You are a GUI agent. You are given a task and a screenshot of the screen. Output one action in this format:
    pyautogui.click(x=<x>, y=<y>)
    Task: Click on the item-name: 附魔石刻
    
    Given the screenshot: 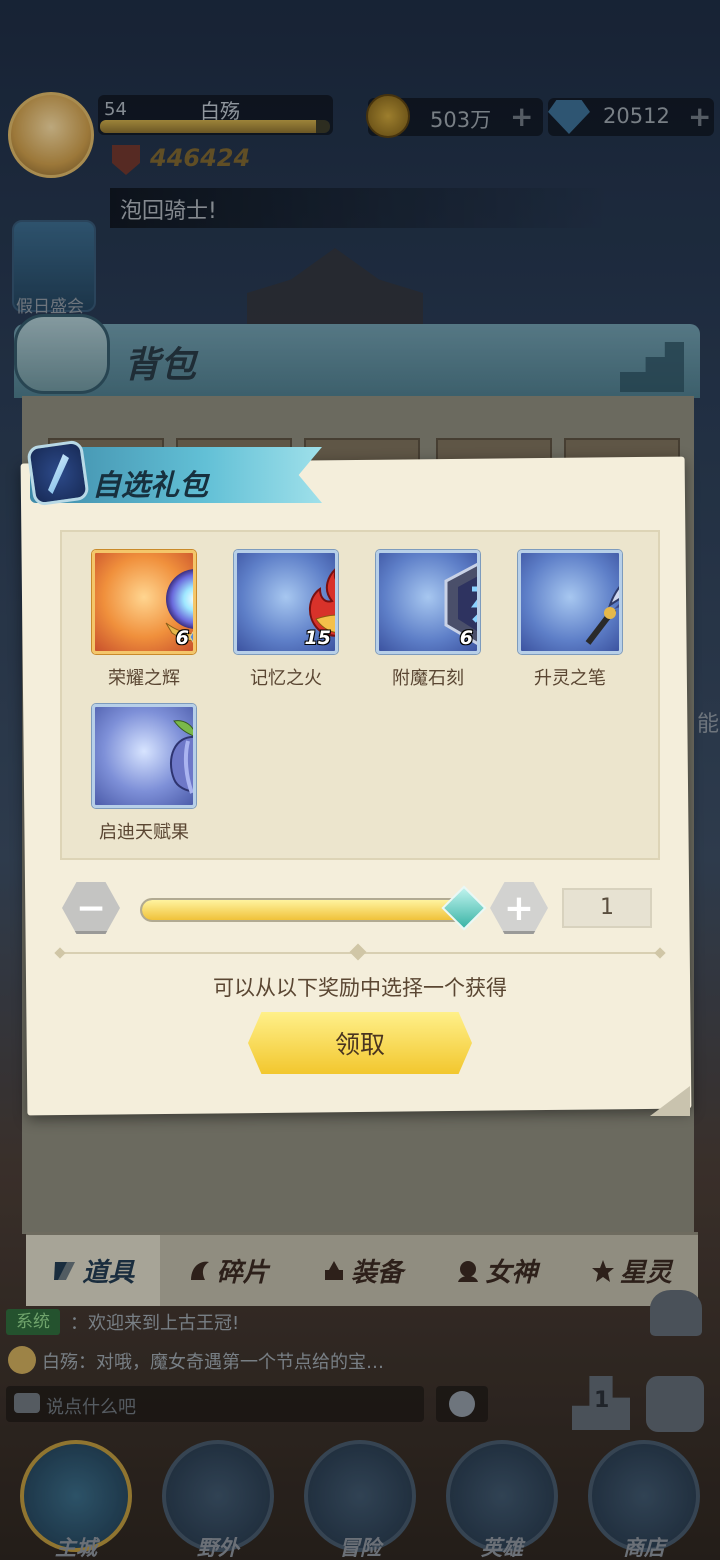 What is the action you would take?
    pyautogui.click(x=428, y=678)
    